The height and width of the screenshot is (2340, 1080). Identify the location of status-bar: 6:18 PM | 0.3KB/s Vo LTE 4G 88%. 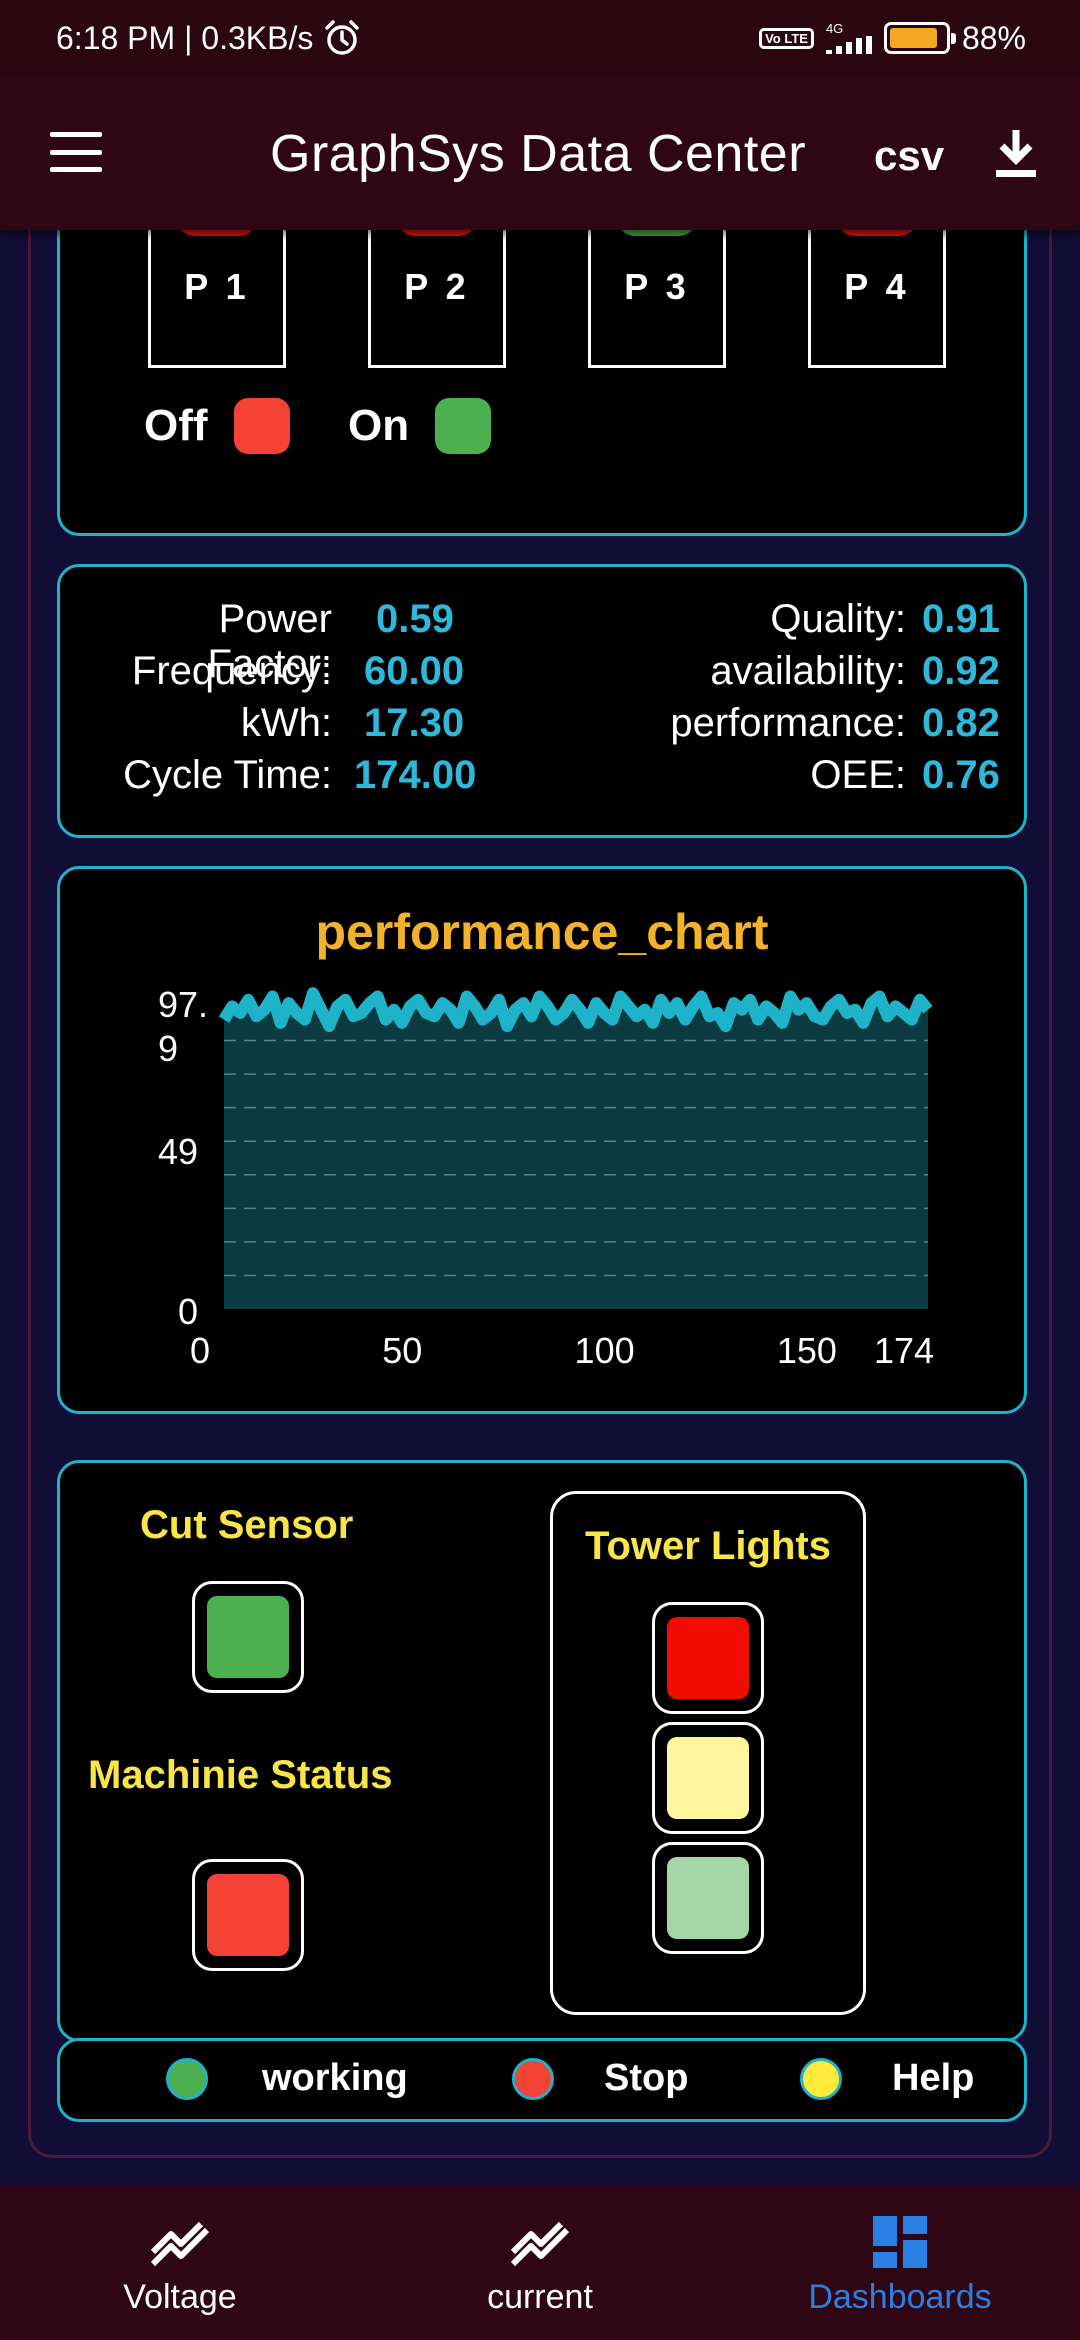
(540, 38).